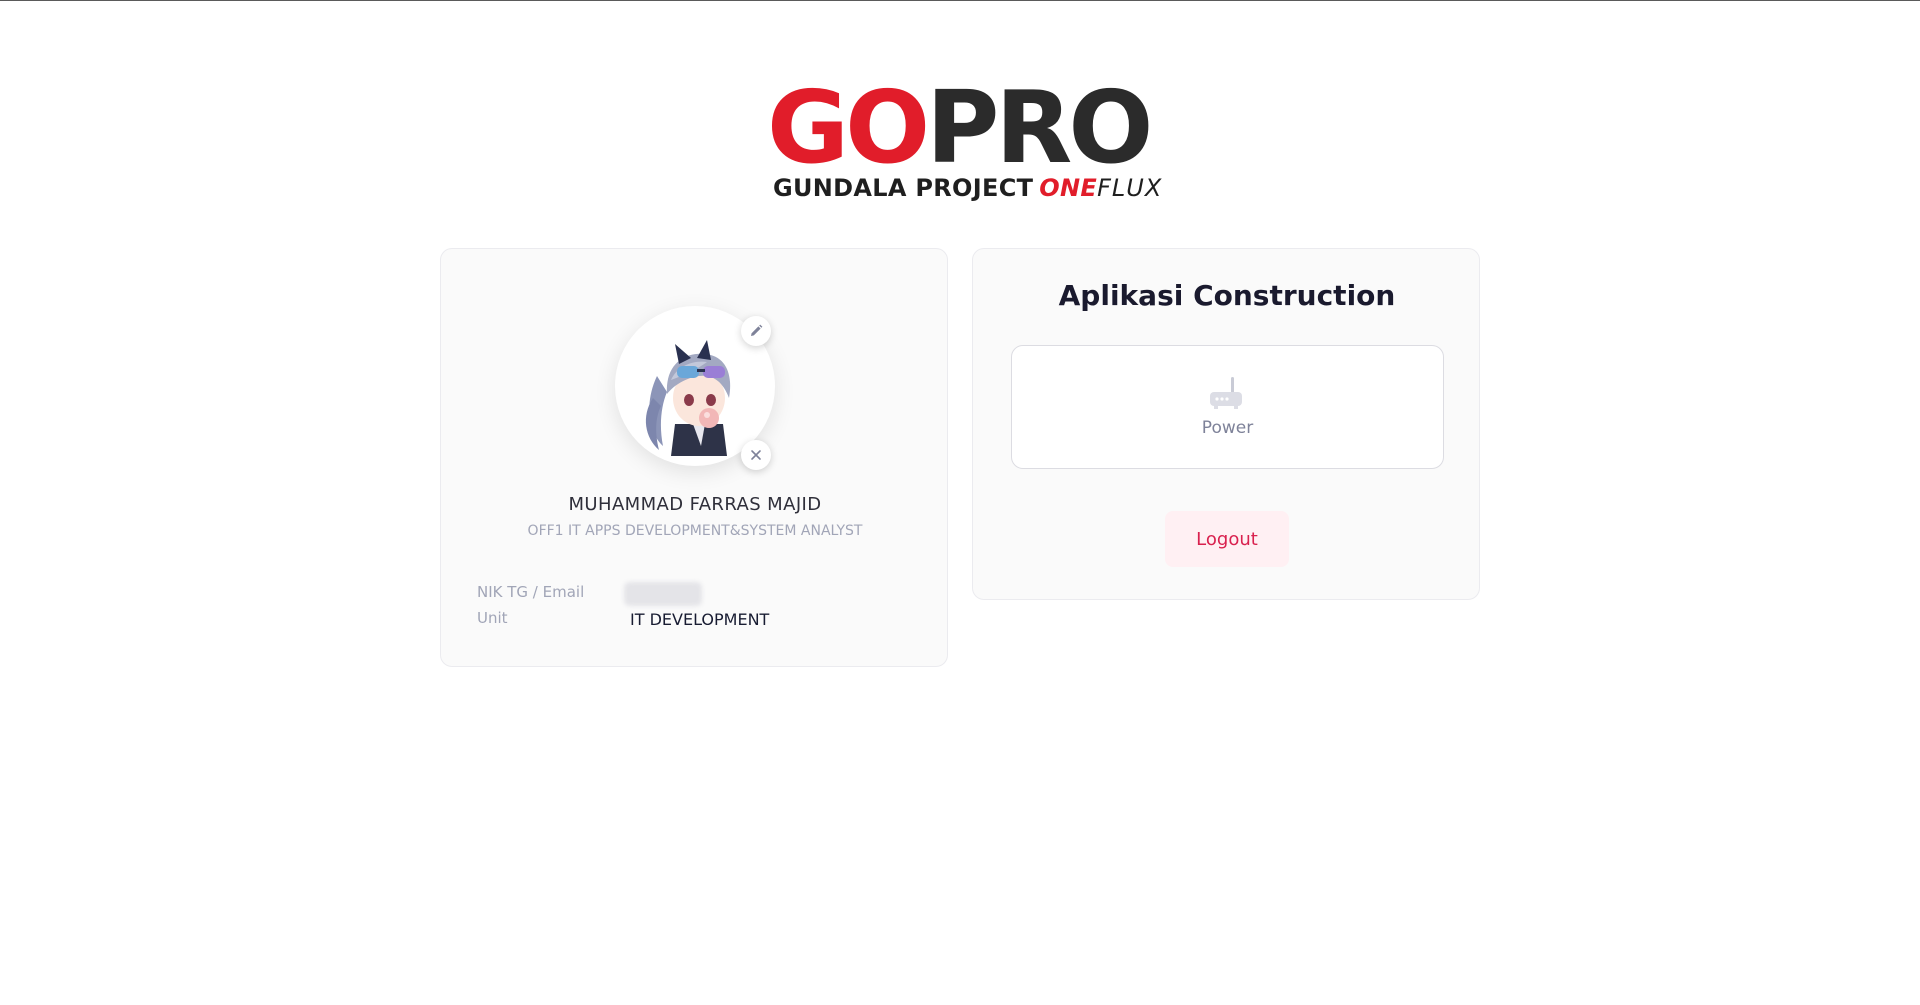 This screenshot has width=1920, height=1005. I want to click on logo-tagline-flux: FLUX, so click(1130, 188).